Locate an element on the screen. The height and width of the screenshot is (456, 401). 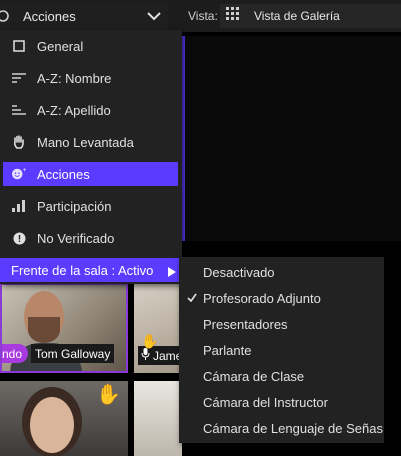
sort-item-unverified: No Verificado is located at coordinates (91, 238).